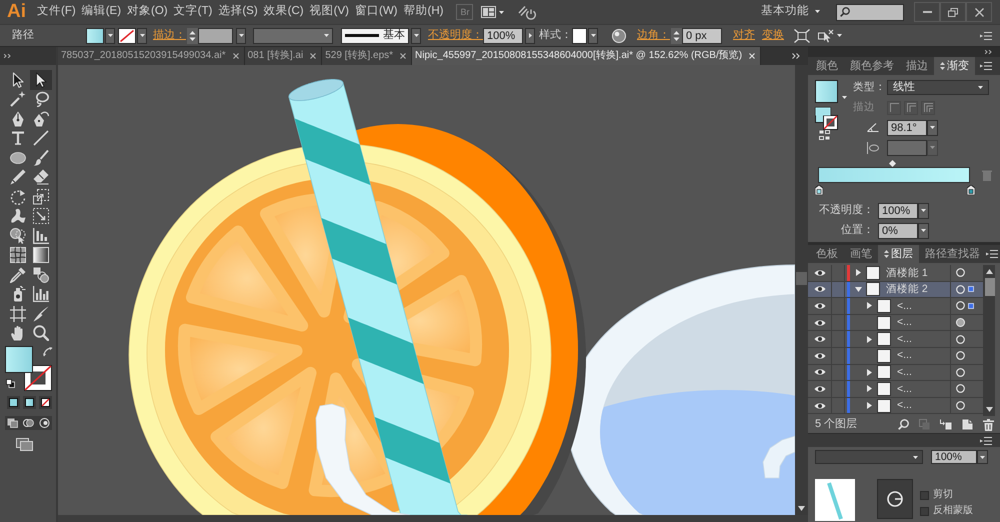 This screenshot has height=522, width=1000. What do you see at coordinates (215, 36) in the screenshot?
I see `stroke-weight-field` at bounding box center [215, 36].